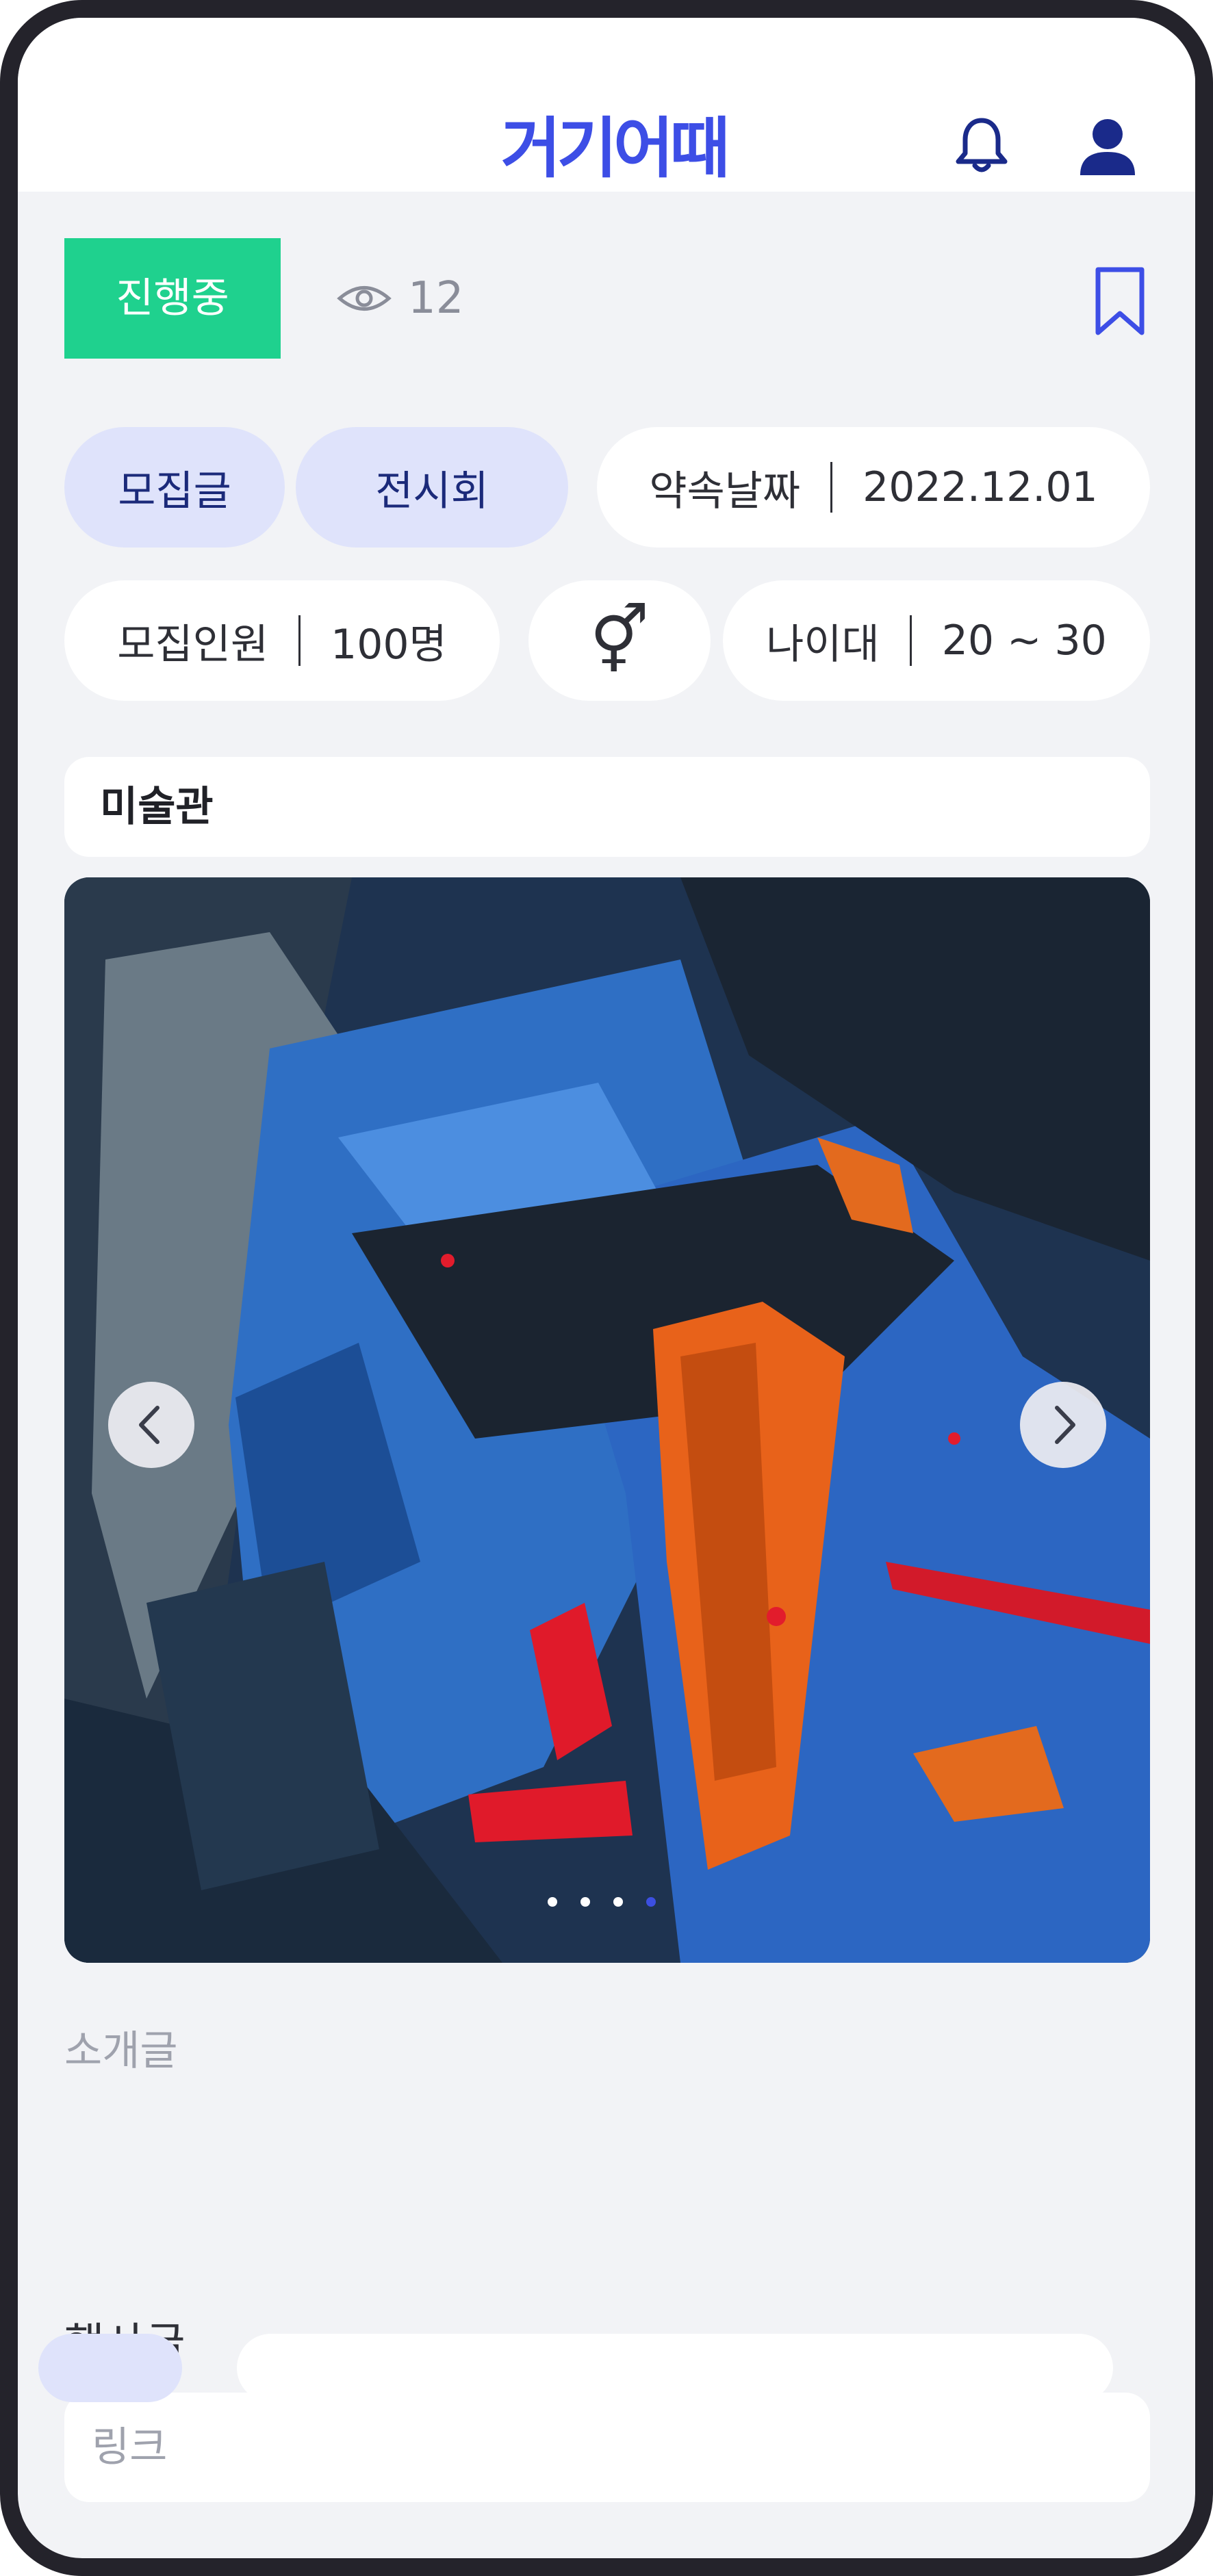 This screenshot has width=1213, height=2576. What do you see at coordinates (606, 105) in the screenshot?
I see `app-header: 거기어때` at bounding box center [606, 105].